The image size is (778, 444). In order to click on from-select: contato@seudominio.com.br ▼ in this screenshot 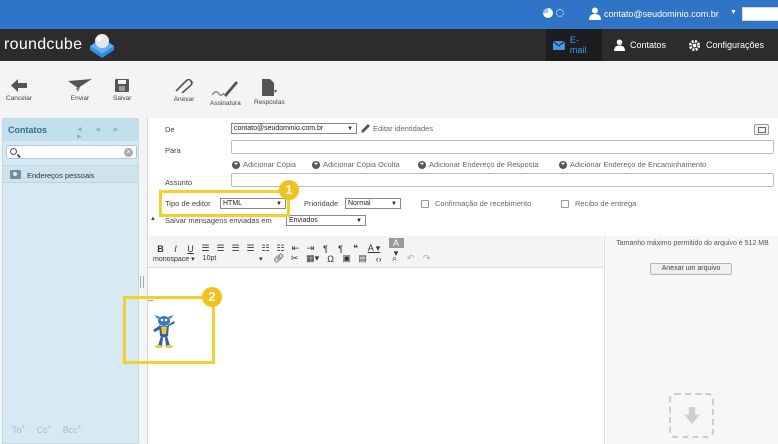, I will do `click(294, 128)`.